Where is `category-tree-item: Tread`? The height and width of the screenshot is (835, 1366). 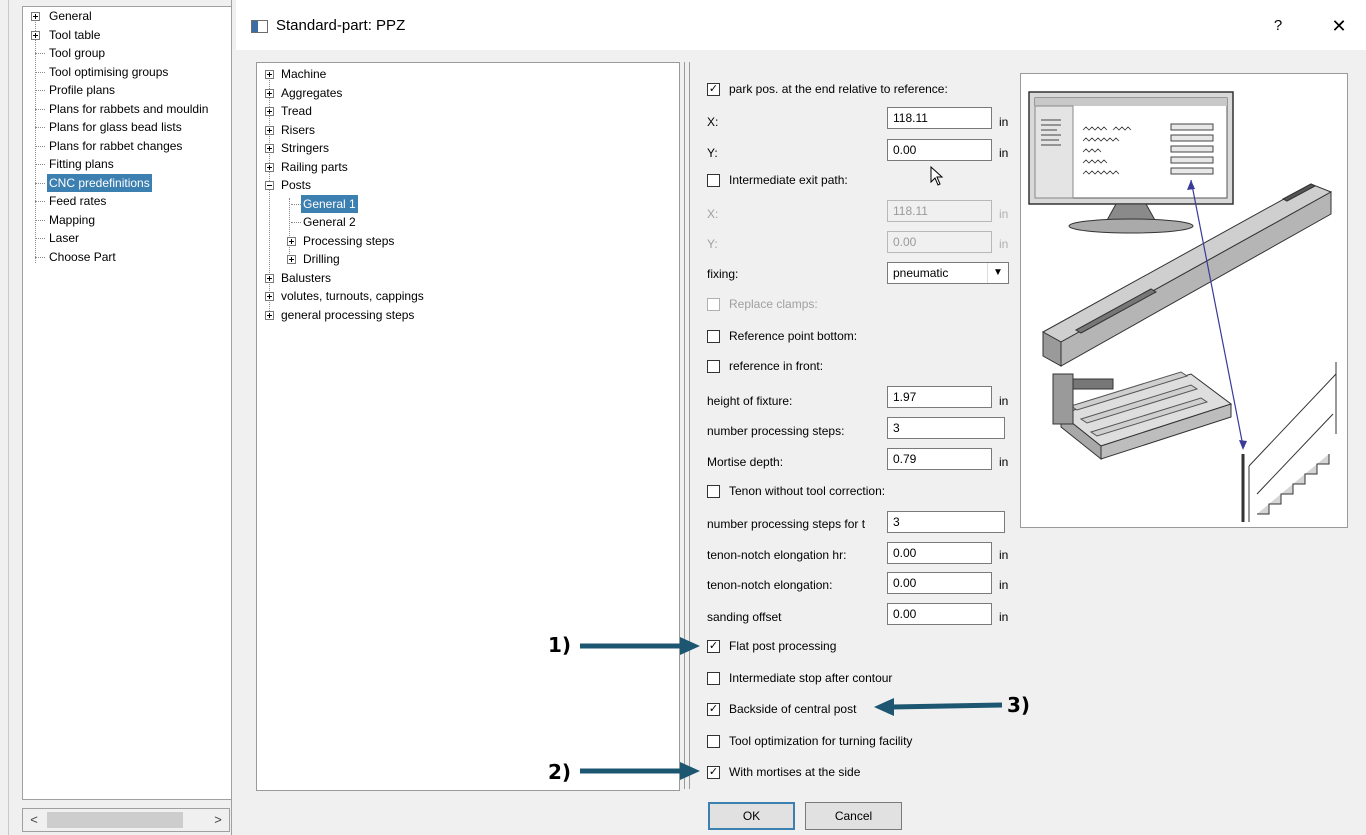 category-tree-item: Tread is located at coordinates (467, 111).